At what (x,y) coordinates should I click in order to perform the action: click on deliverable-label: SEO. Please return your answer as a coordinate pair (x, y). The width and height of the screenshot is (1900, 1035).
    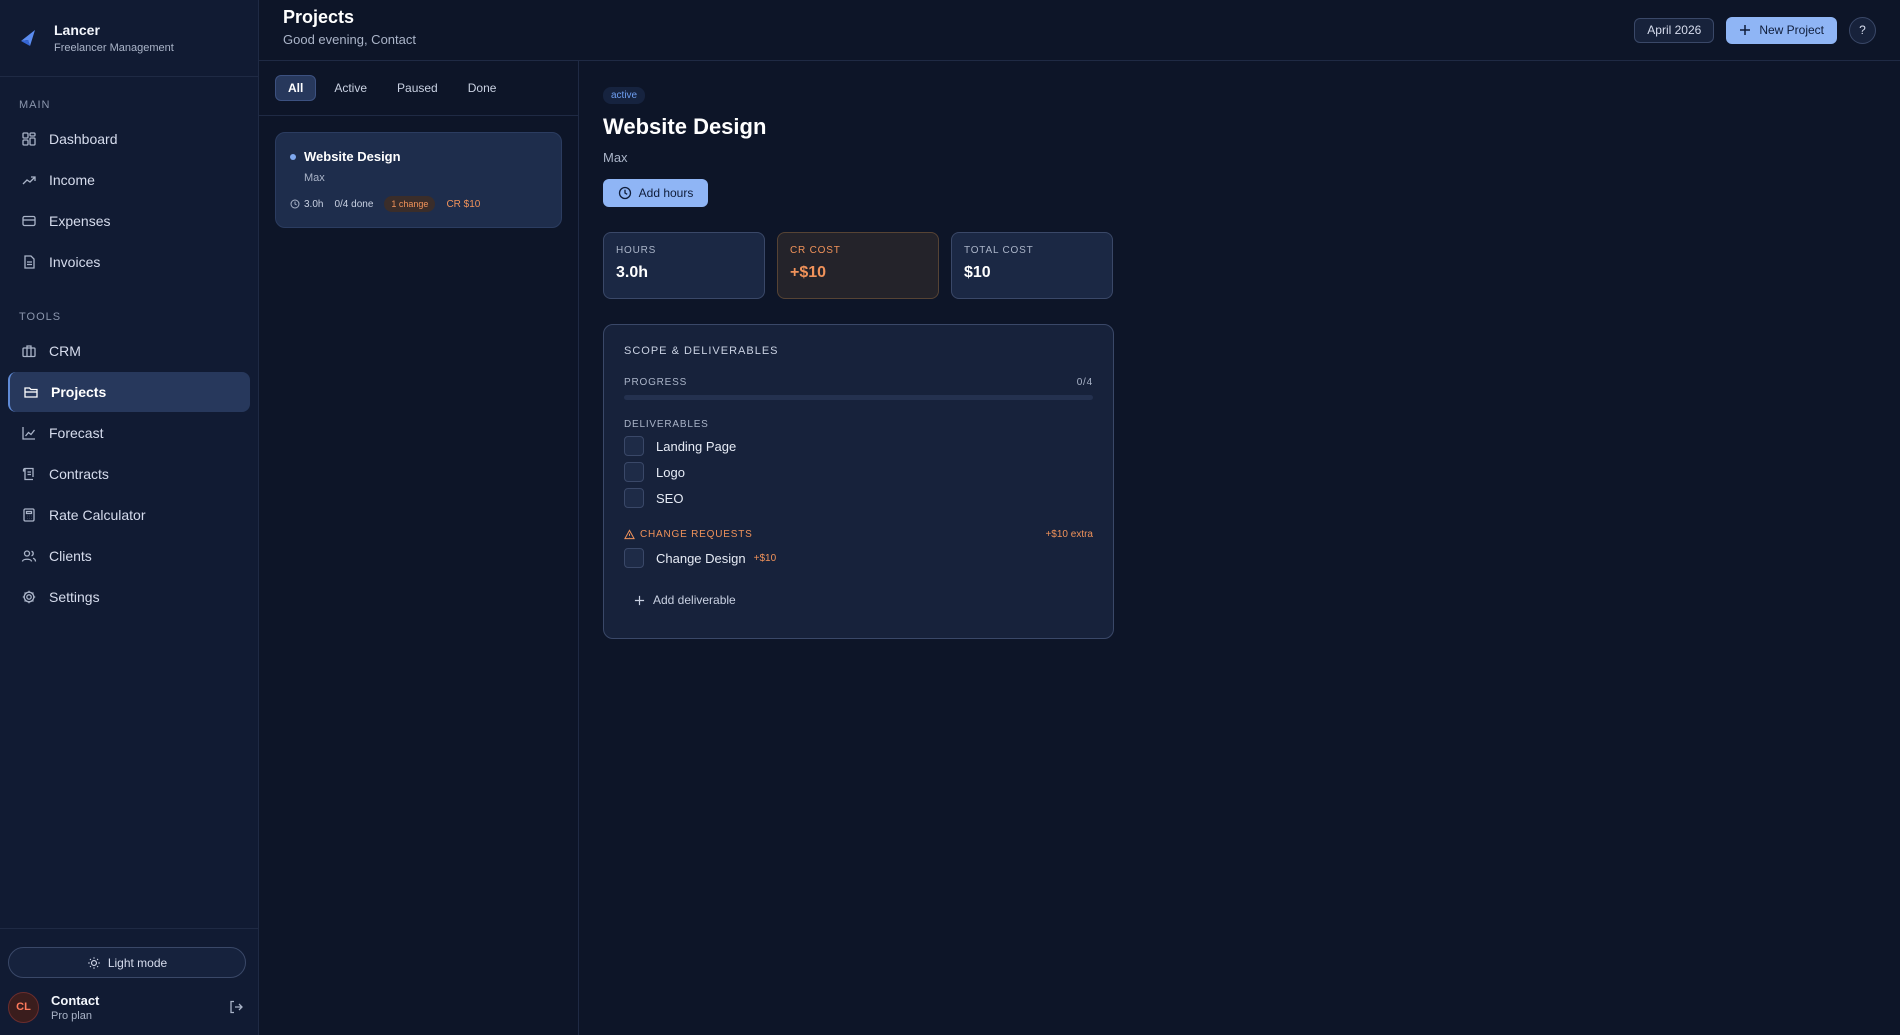
    Looking at the image, I should click on (670, 498).